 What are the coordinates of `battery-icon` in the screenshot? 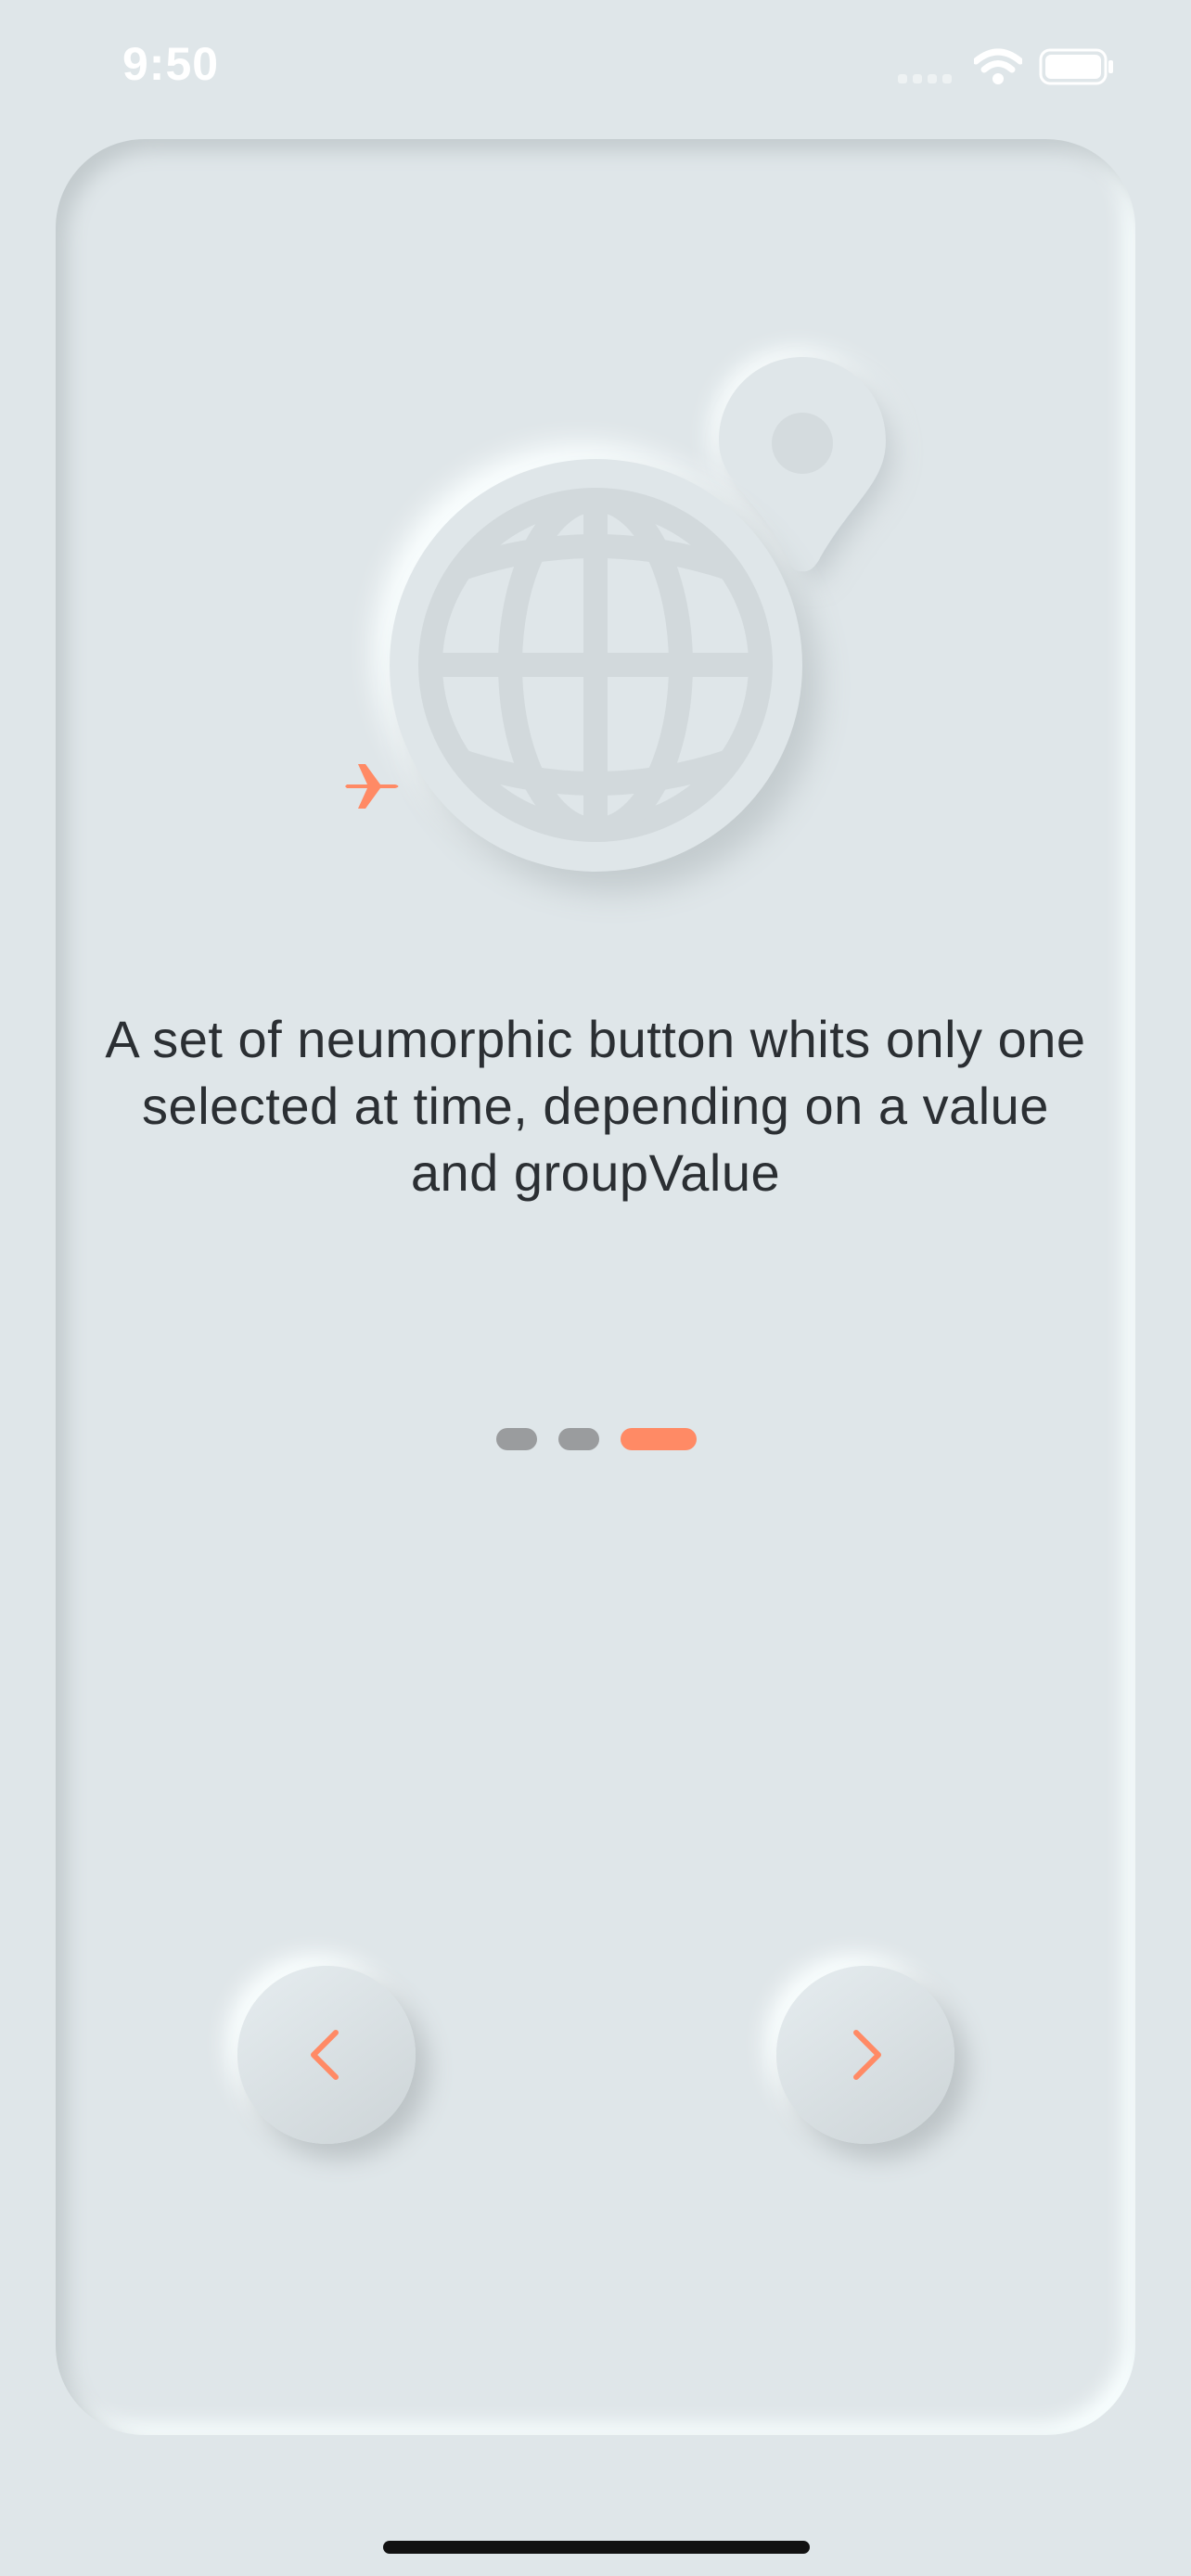 It's located at (1076, 66).